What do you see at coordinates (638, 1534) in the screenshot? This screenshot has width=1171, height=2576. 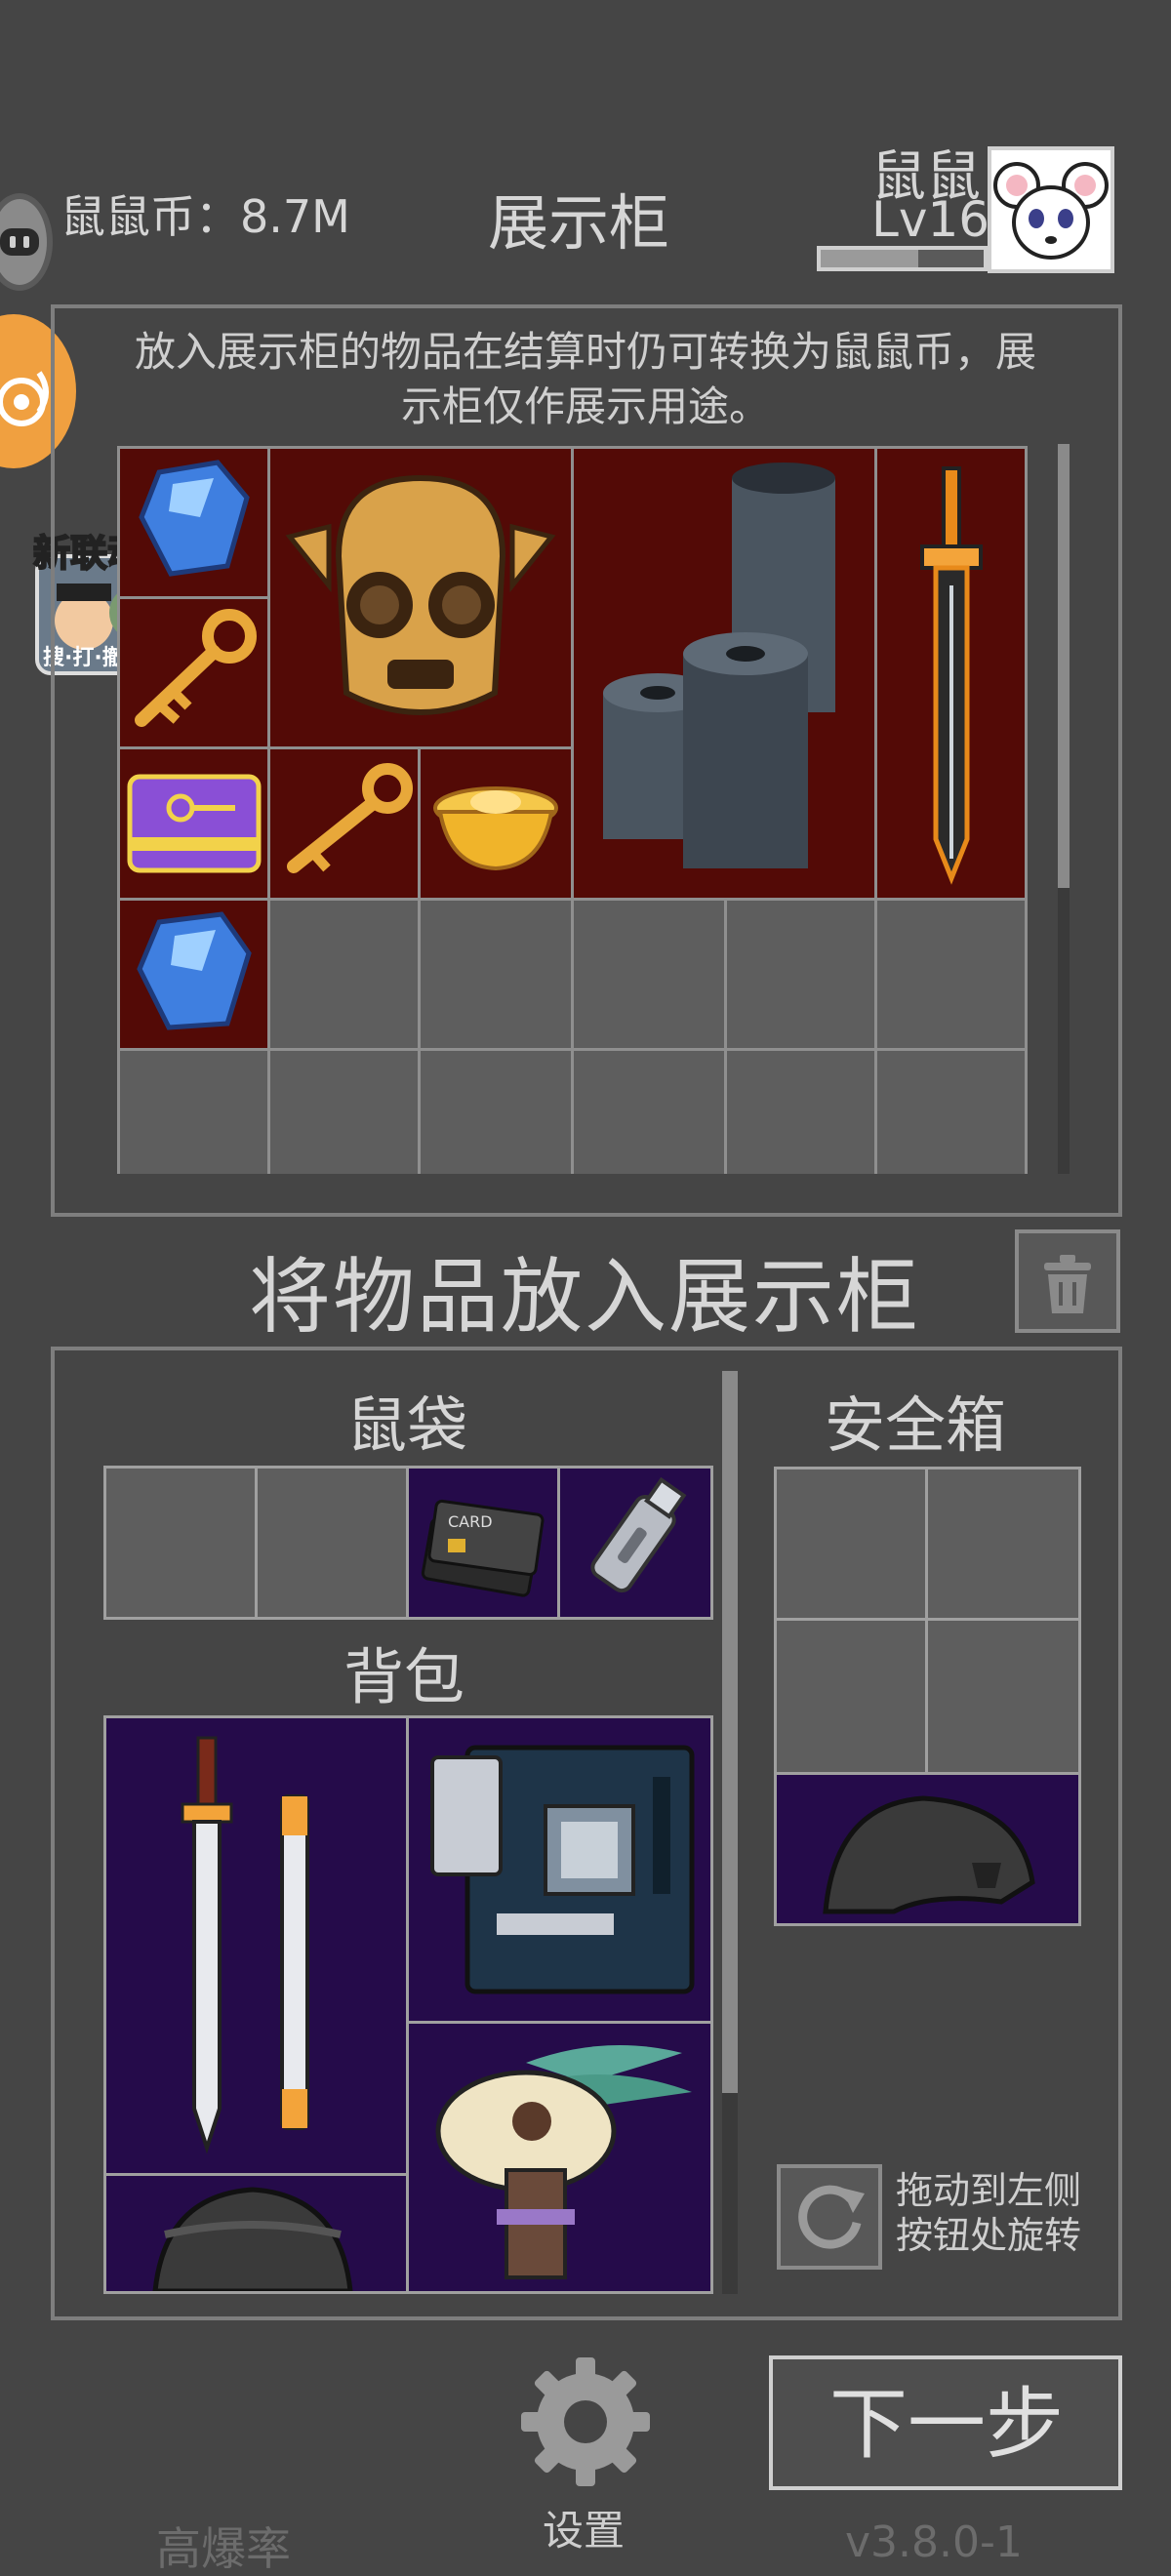 I see `usb-drive-icon` at bounding box center [638, 1534].